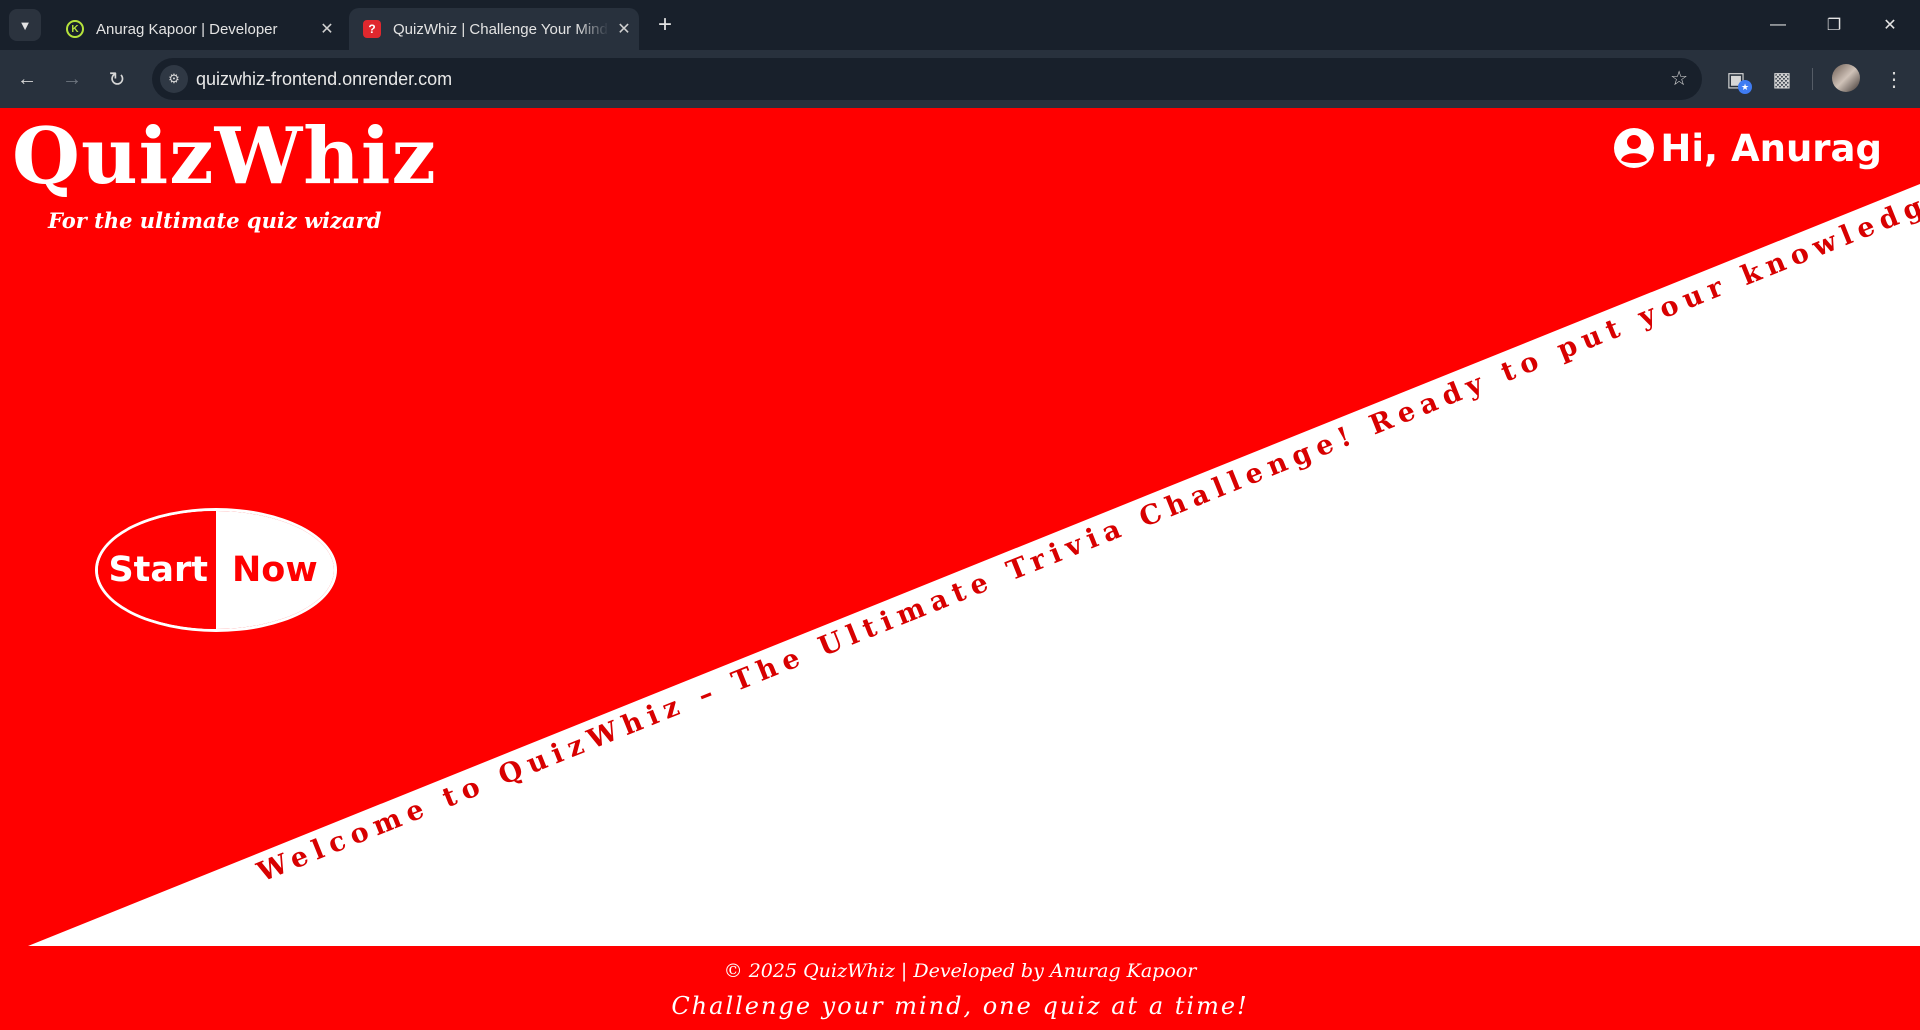  Describe the element at coordinates (372, 29) in the screenshot. I see `question-icon: ?` at that location.